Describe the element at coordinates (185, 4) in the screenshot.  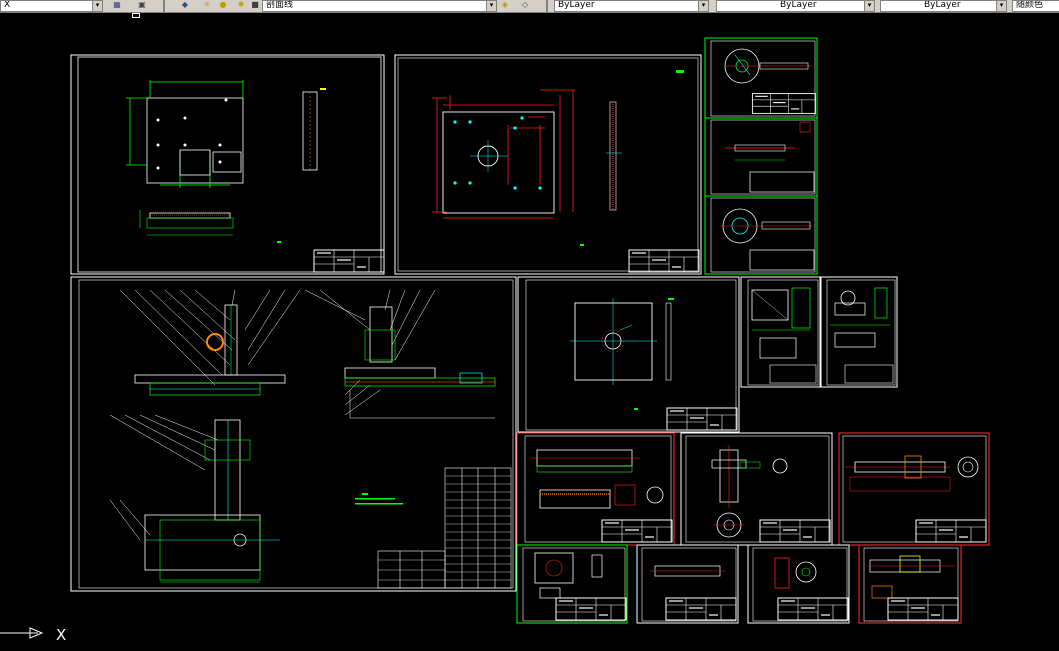
I see `layer-properties-icon: ◆` at that location.